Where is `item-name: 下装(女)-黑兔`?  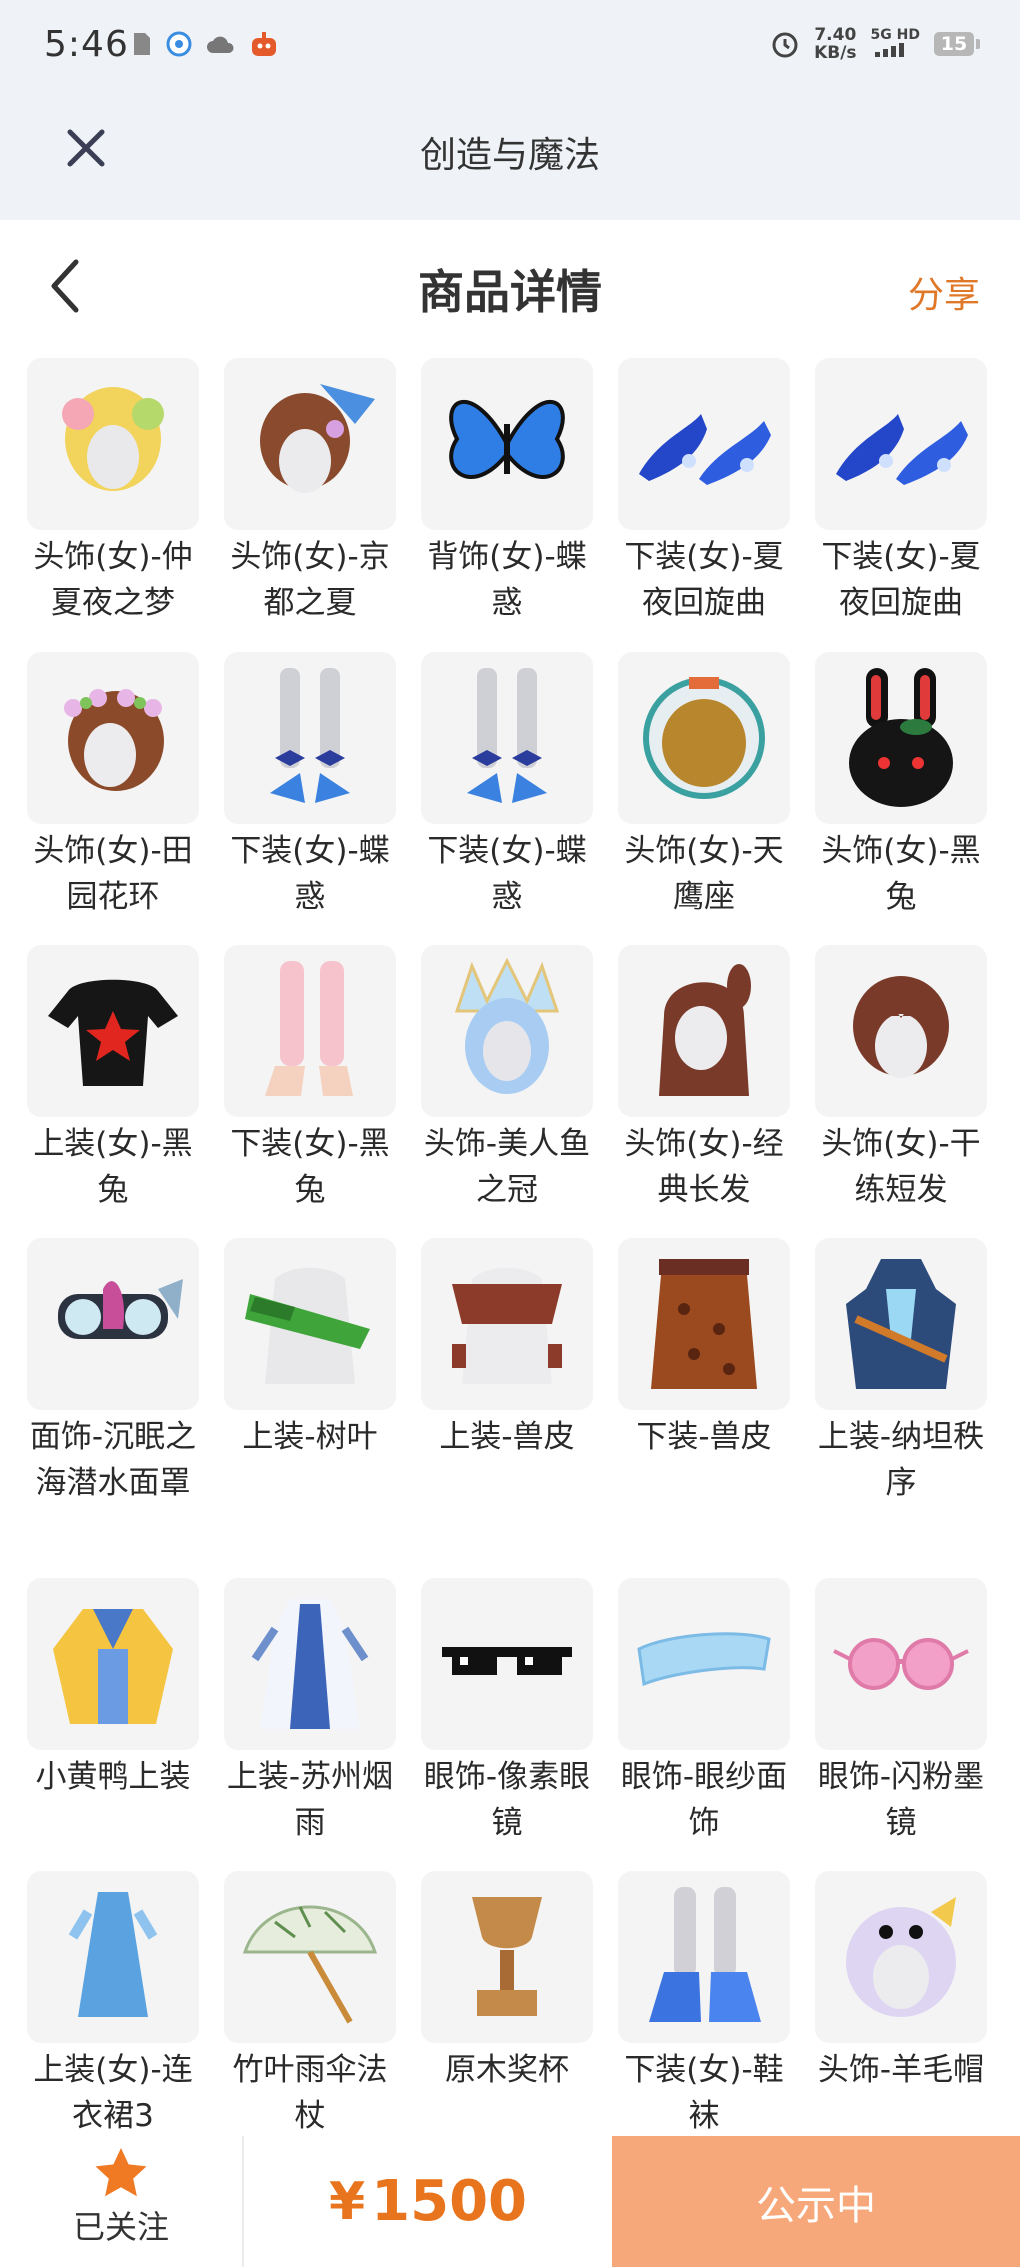 item-name: 下装(女)-黑兔 is located at coordinates (310, 1167).